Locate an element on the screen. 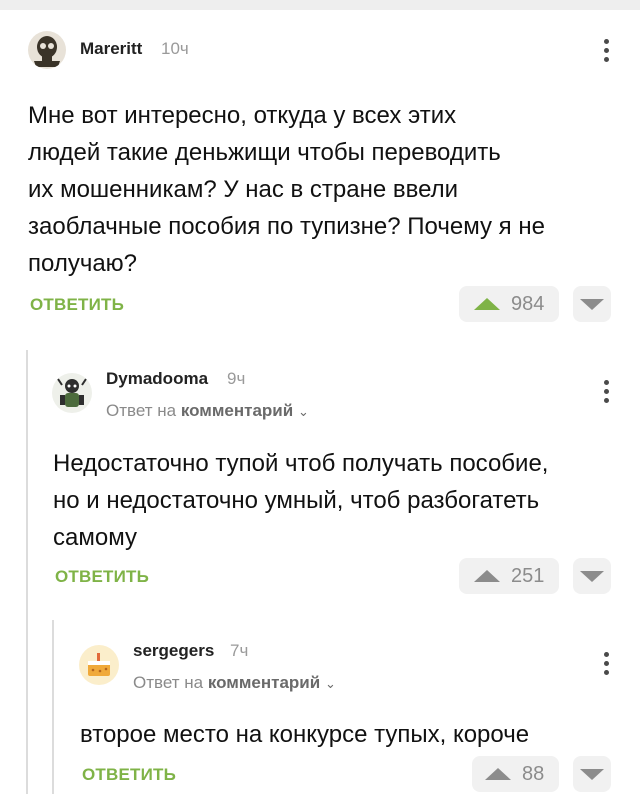  vote-count: 251 is located at coordinates (528, 576).